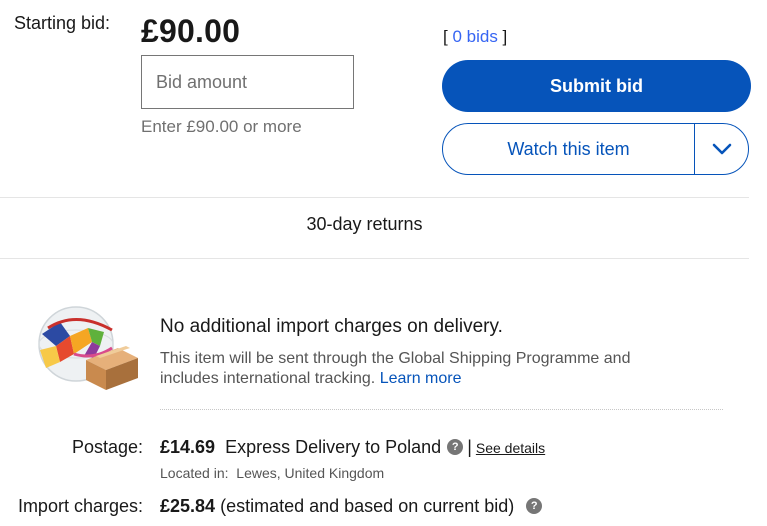 Image resolution: width=767 pixels, height=526 pixels. What do you see at coordinates (441, 409) in the screenshot?
I see `dotted-divider` at bounding box center [441, 409].